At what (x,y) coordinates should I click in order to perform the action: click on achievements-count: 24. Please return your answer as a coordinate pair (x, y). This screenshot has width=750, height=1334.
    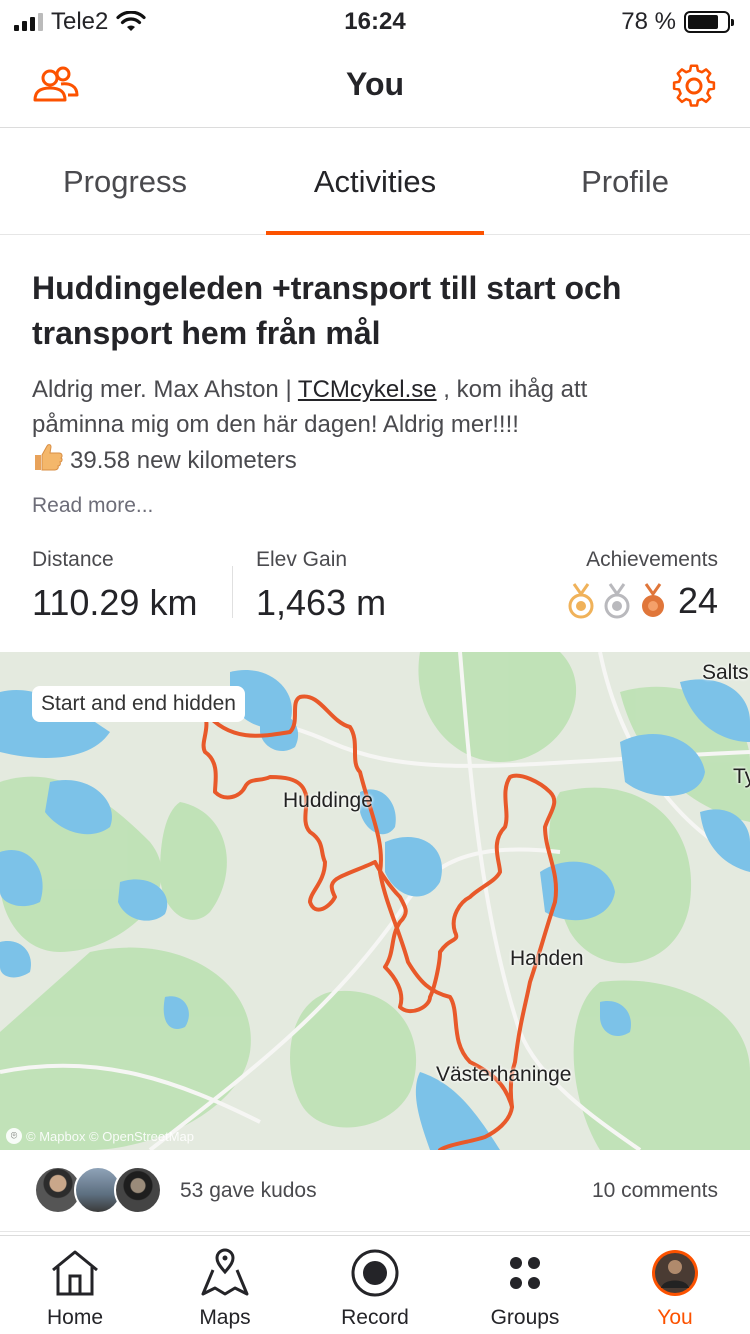
    Looking at the image, I should click on (697, 600).